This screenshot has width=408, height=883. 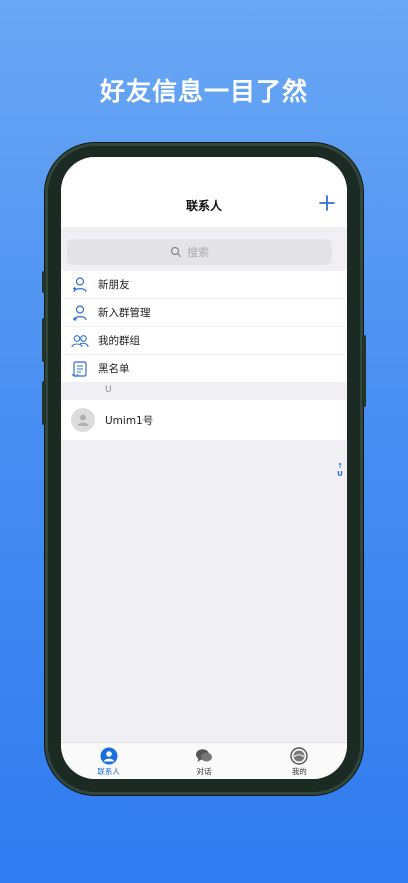 I want to click on list-item-my-groups: 我的群组, so click(x=204, y=341).